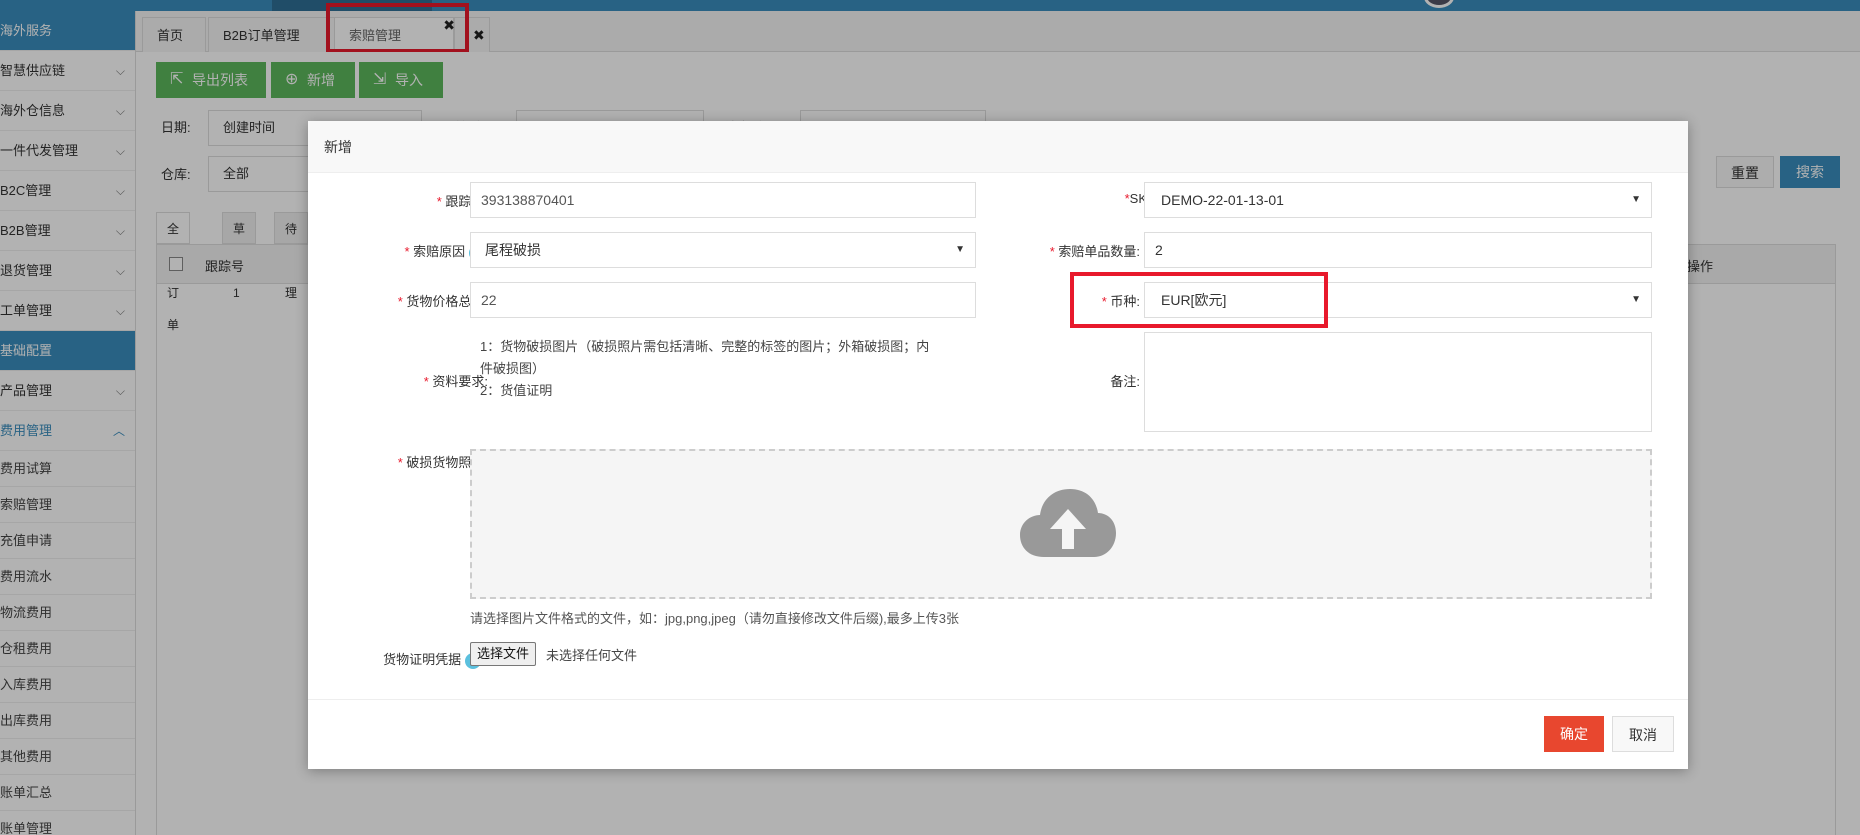  What do you see at coordinates (1094, 251) in the screenshot?
I see `quantity-label: * 索赔单品数量:` at bounding box center [1094, 251].